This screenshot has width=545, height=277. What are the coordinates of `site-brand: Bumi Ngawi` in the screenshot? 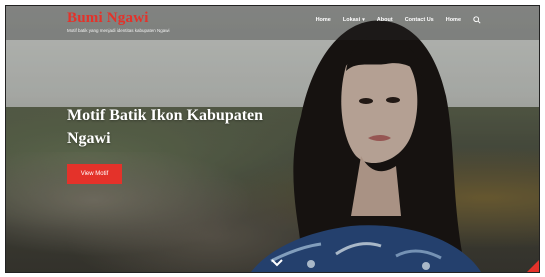 It's located at (108, 18).